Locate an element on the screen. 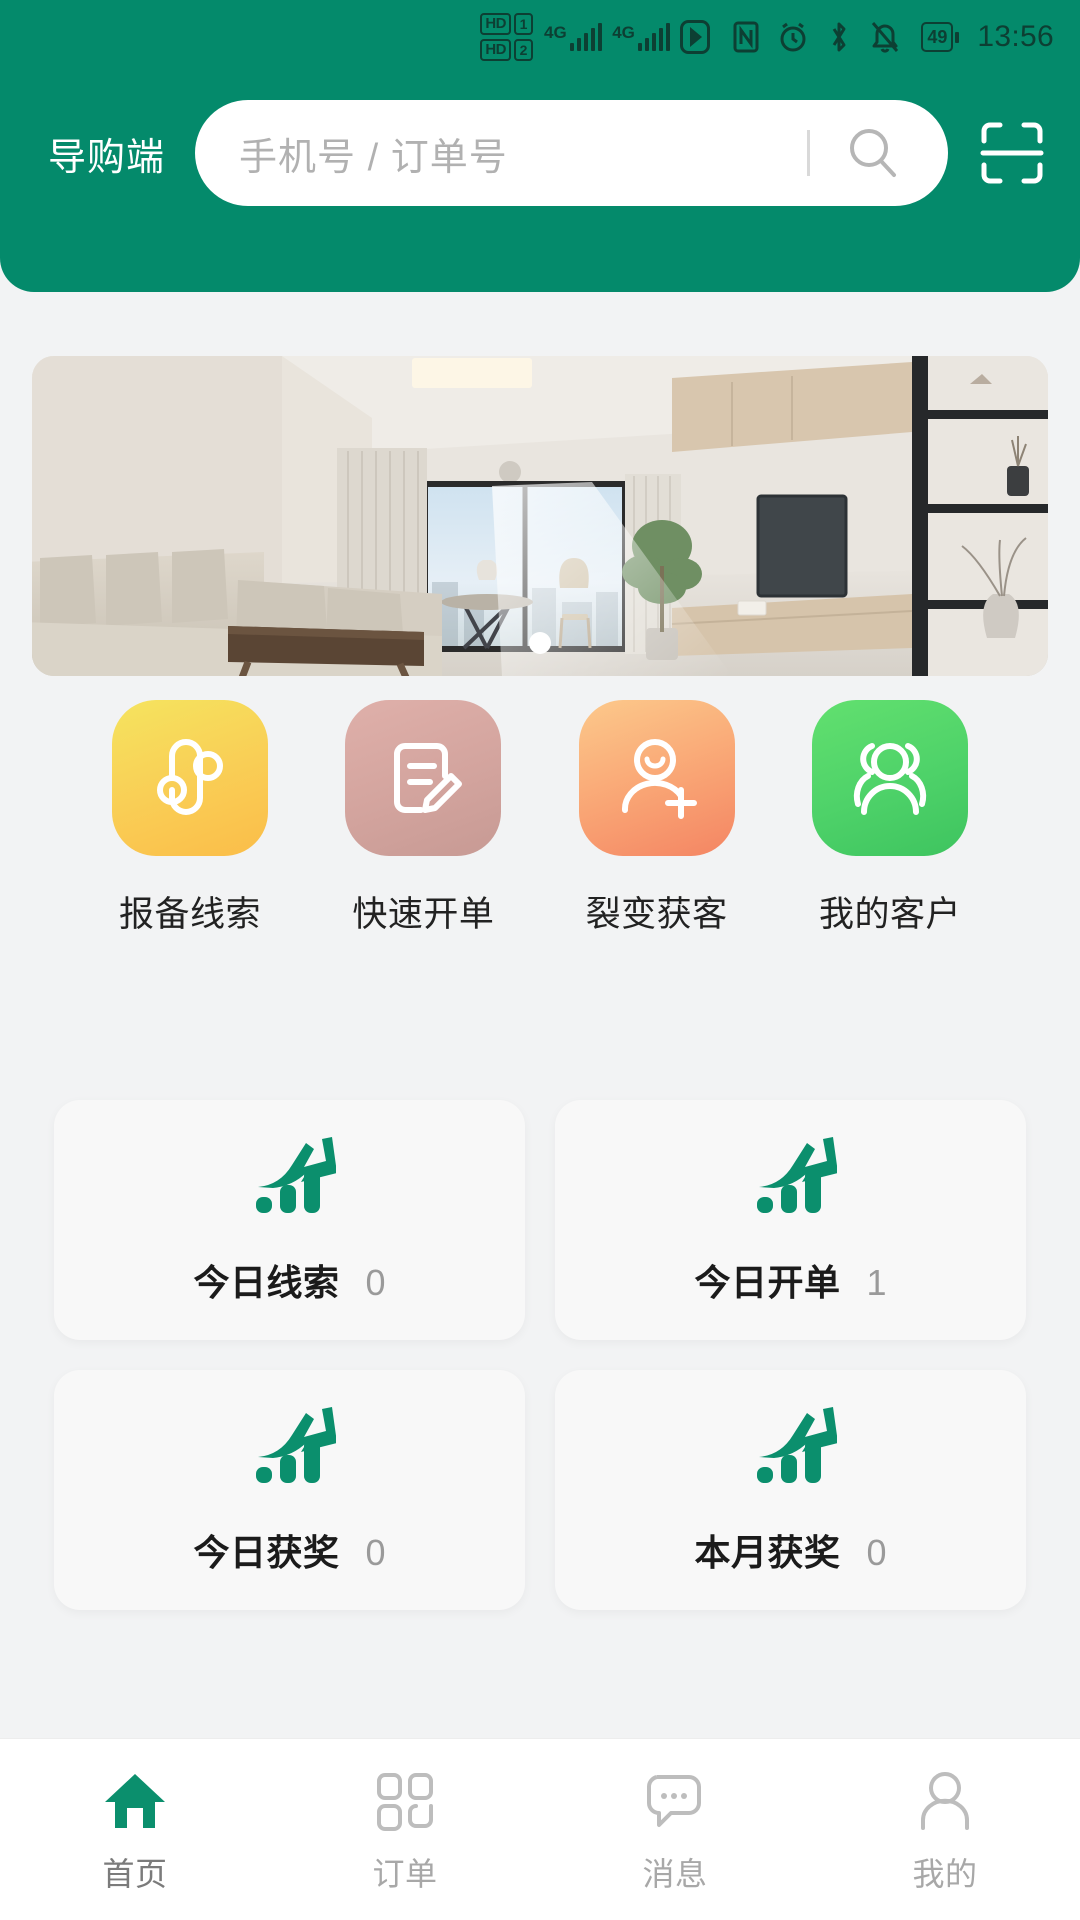 The image size is (1080, 1920). stat-value: 1 is located at coordinates (876, 1282).